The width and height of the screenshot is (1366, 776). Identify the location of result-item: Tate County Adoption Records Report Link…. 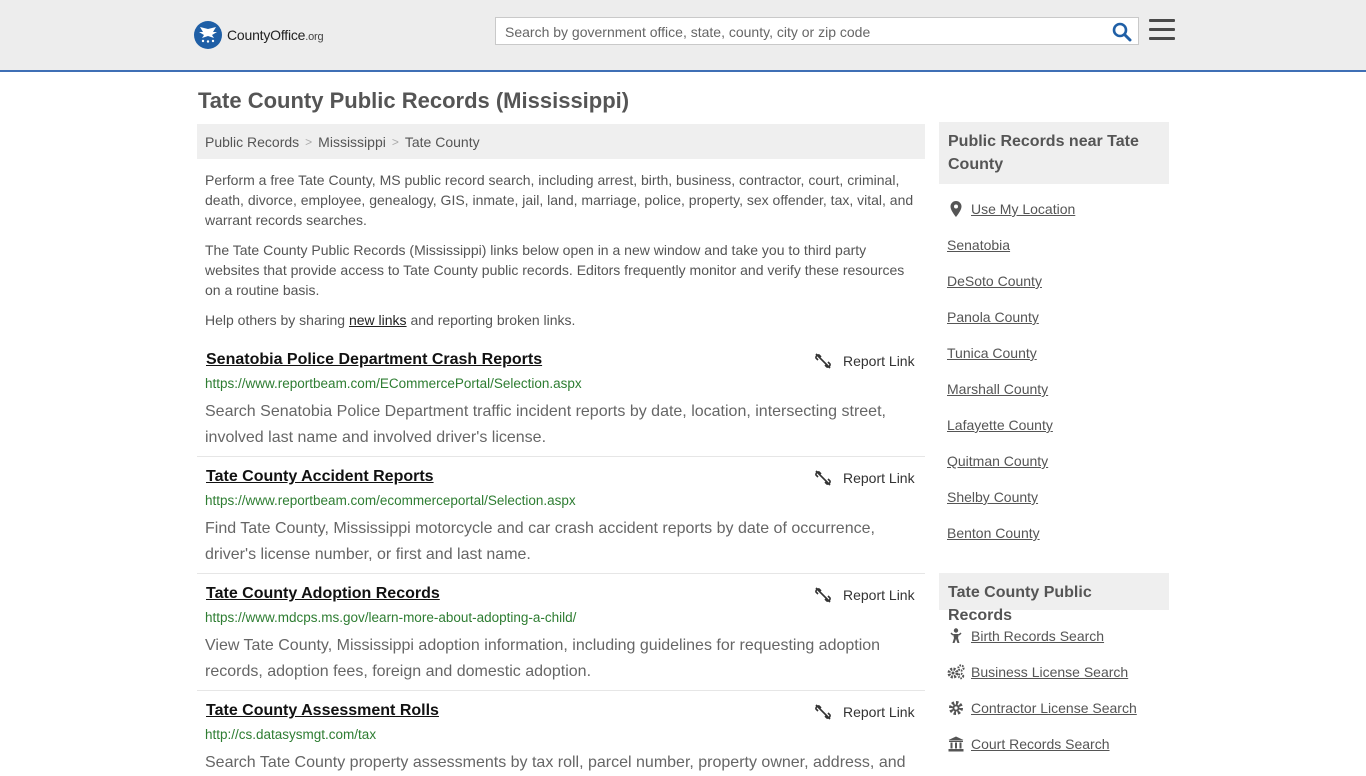
(561, 638).